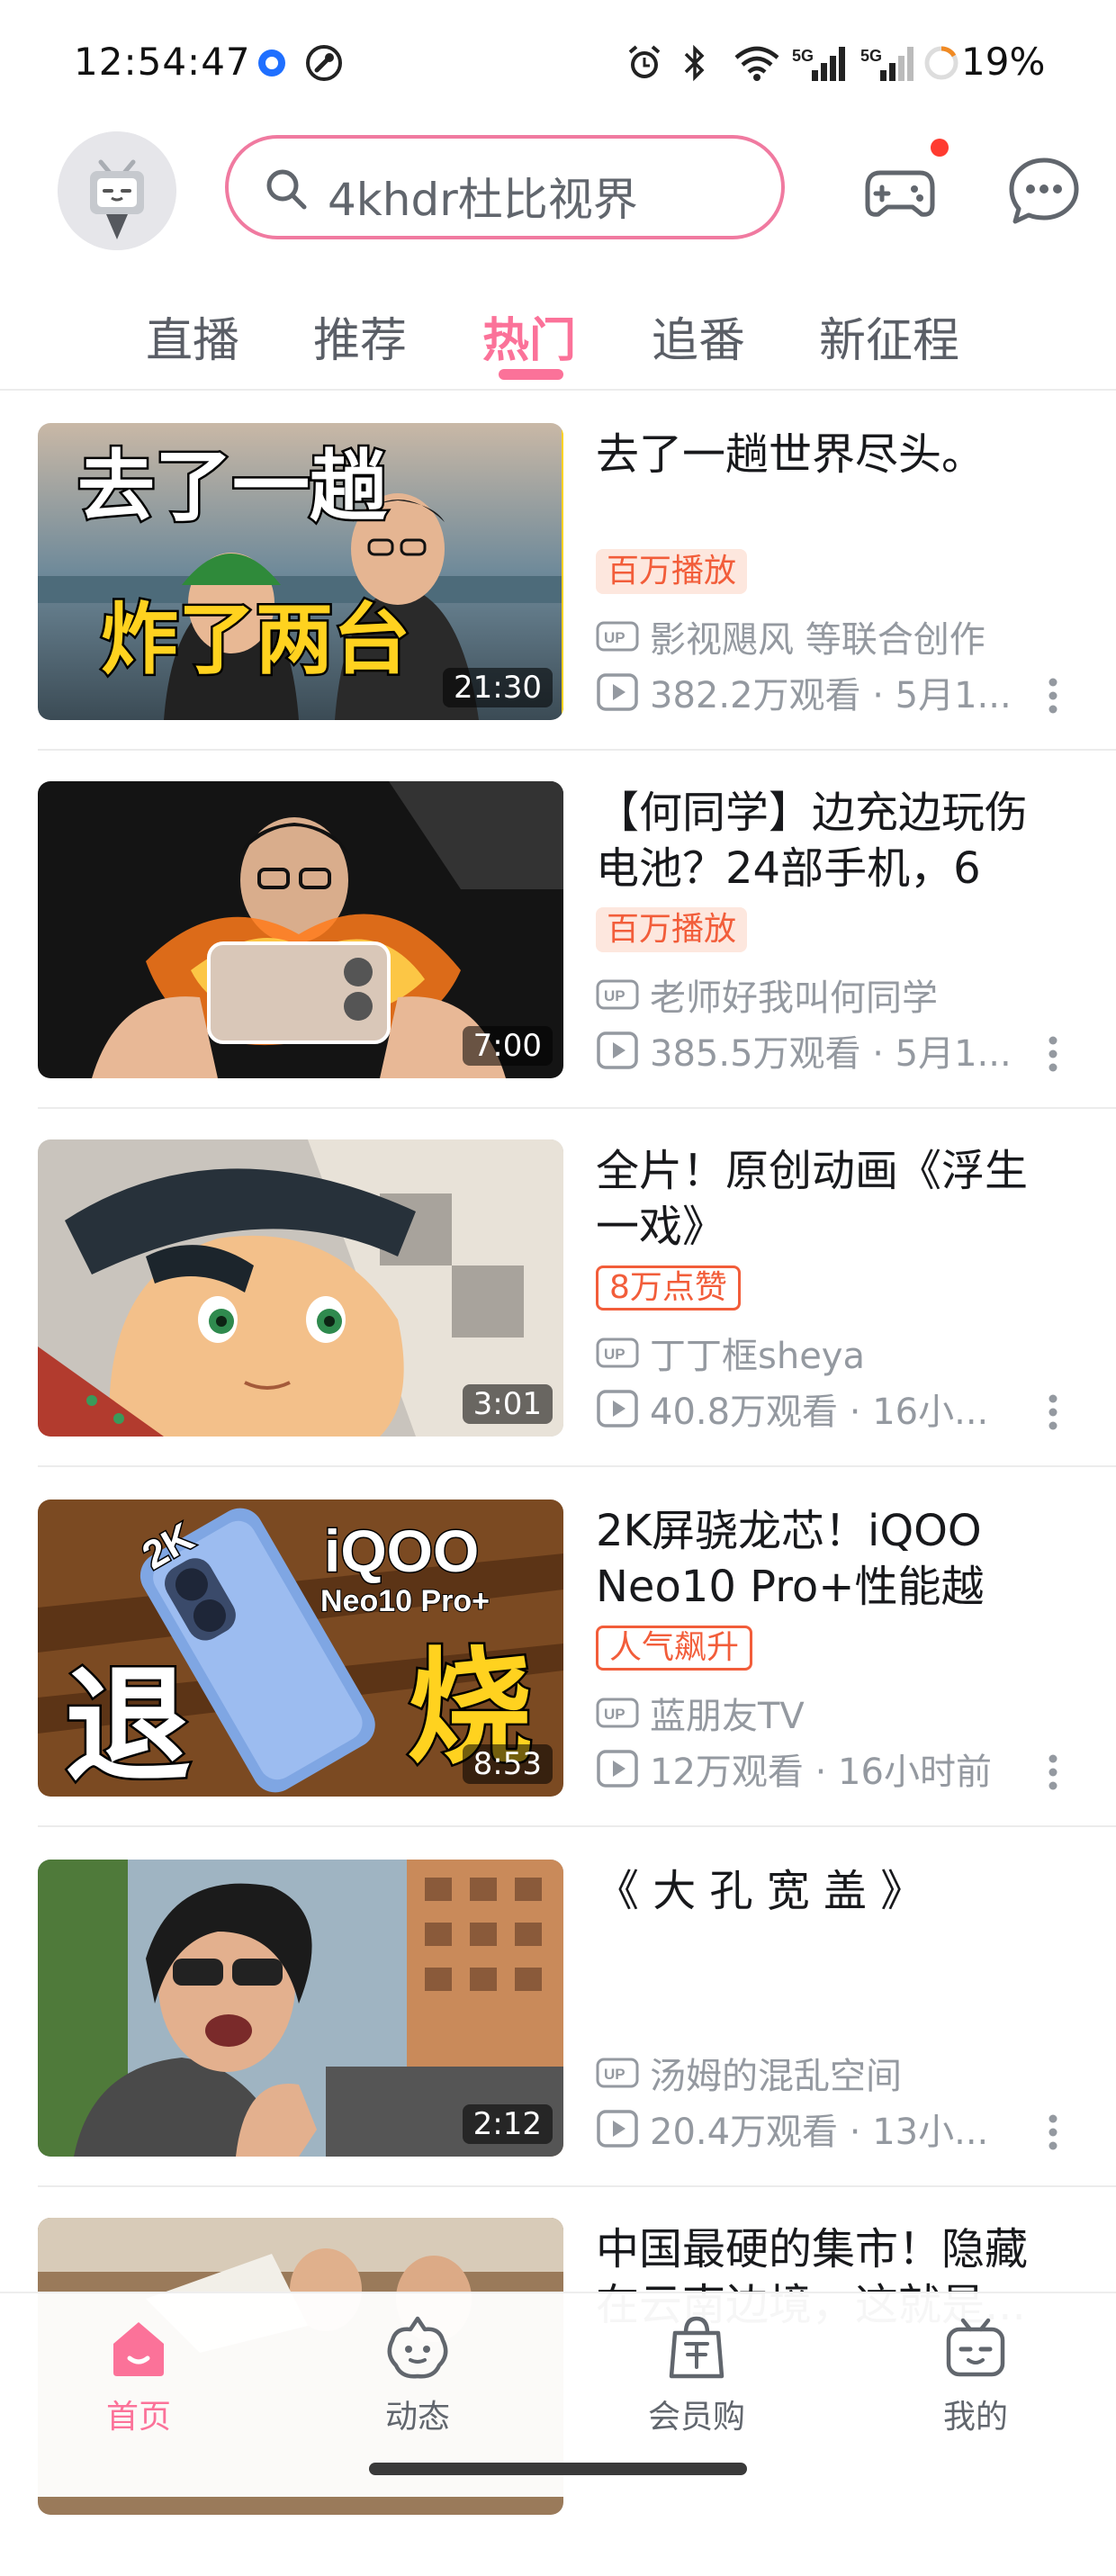  What do you see at coordinates (508, 1046) in the screenshot?
I see `video-duration: 7:00` at bounding box center [508, 1046].